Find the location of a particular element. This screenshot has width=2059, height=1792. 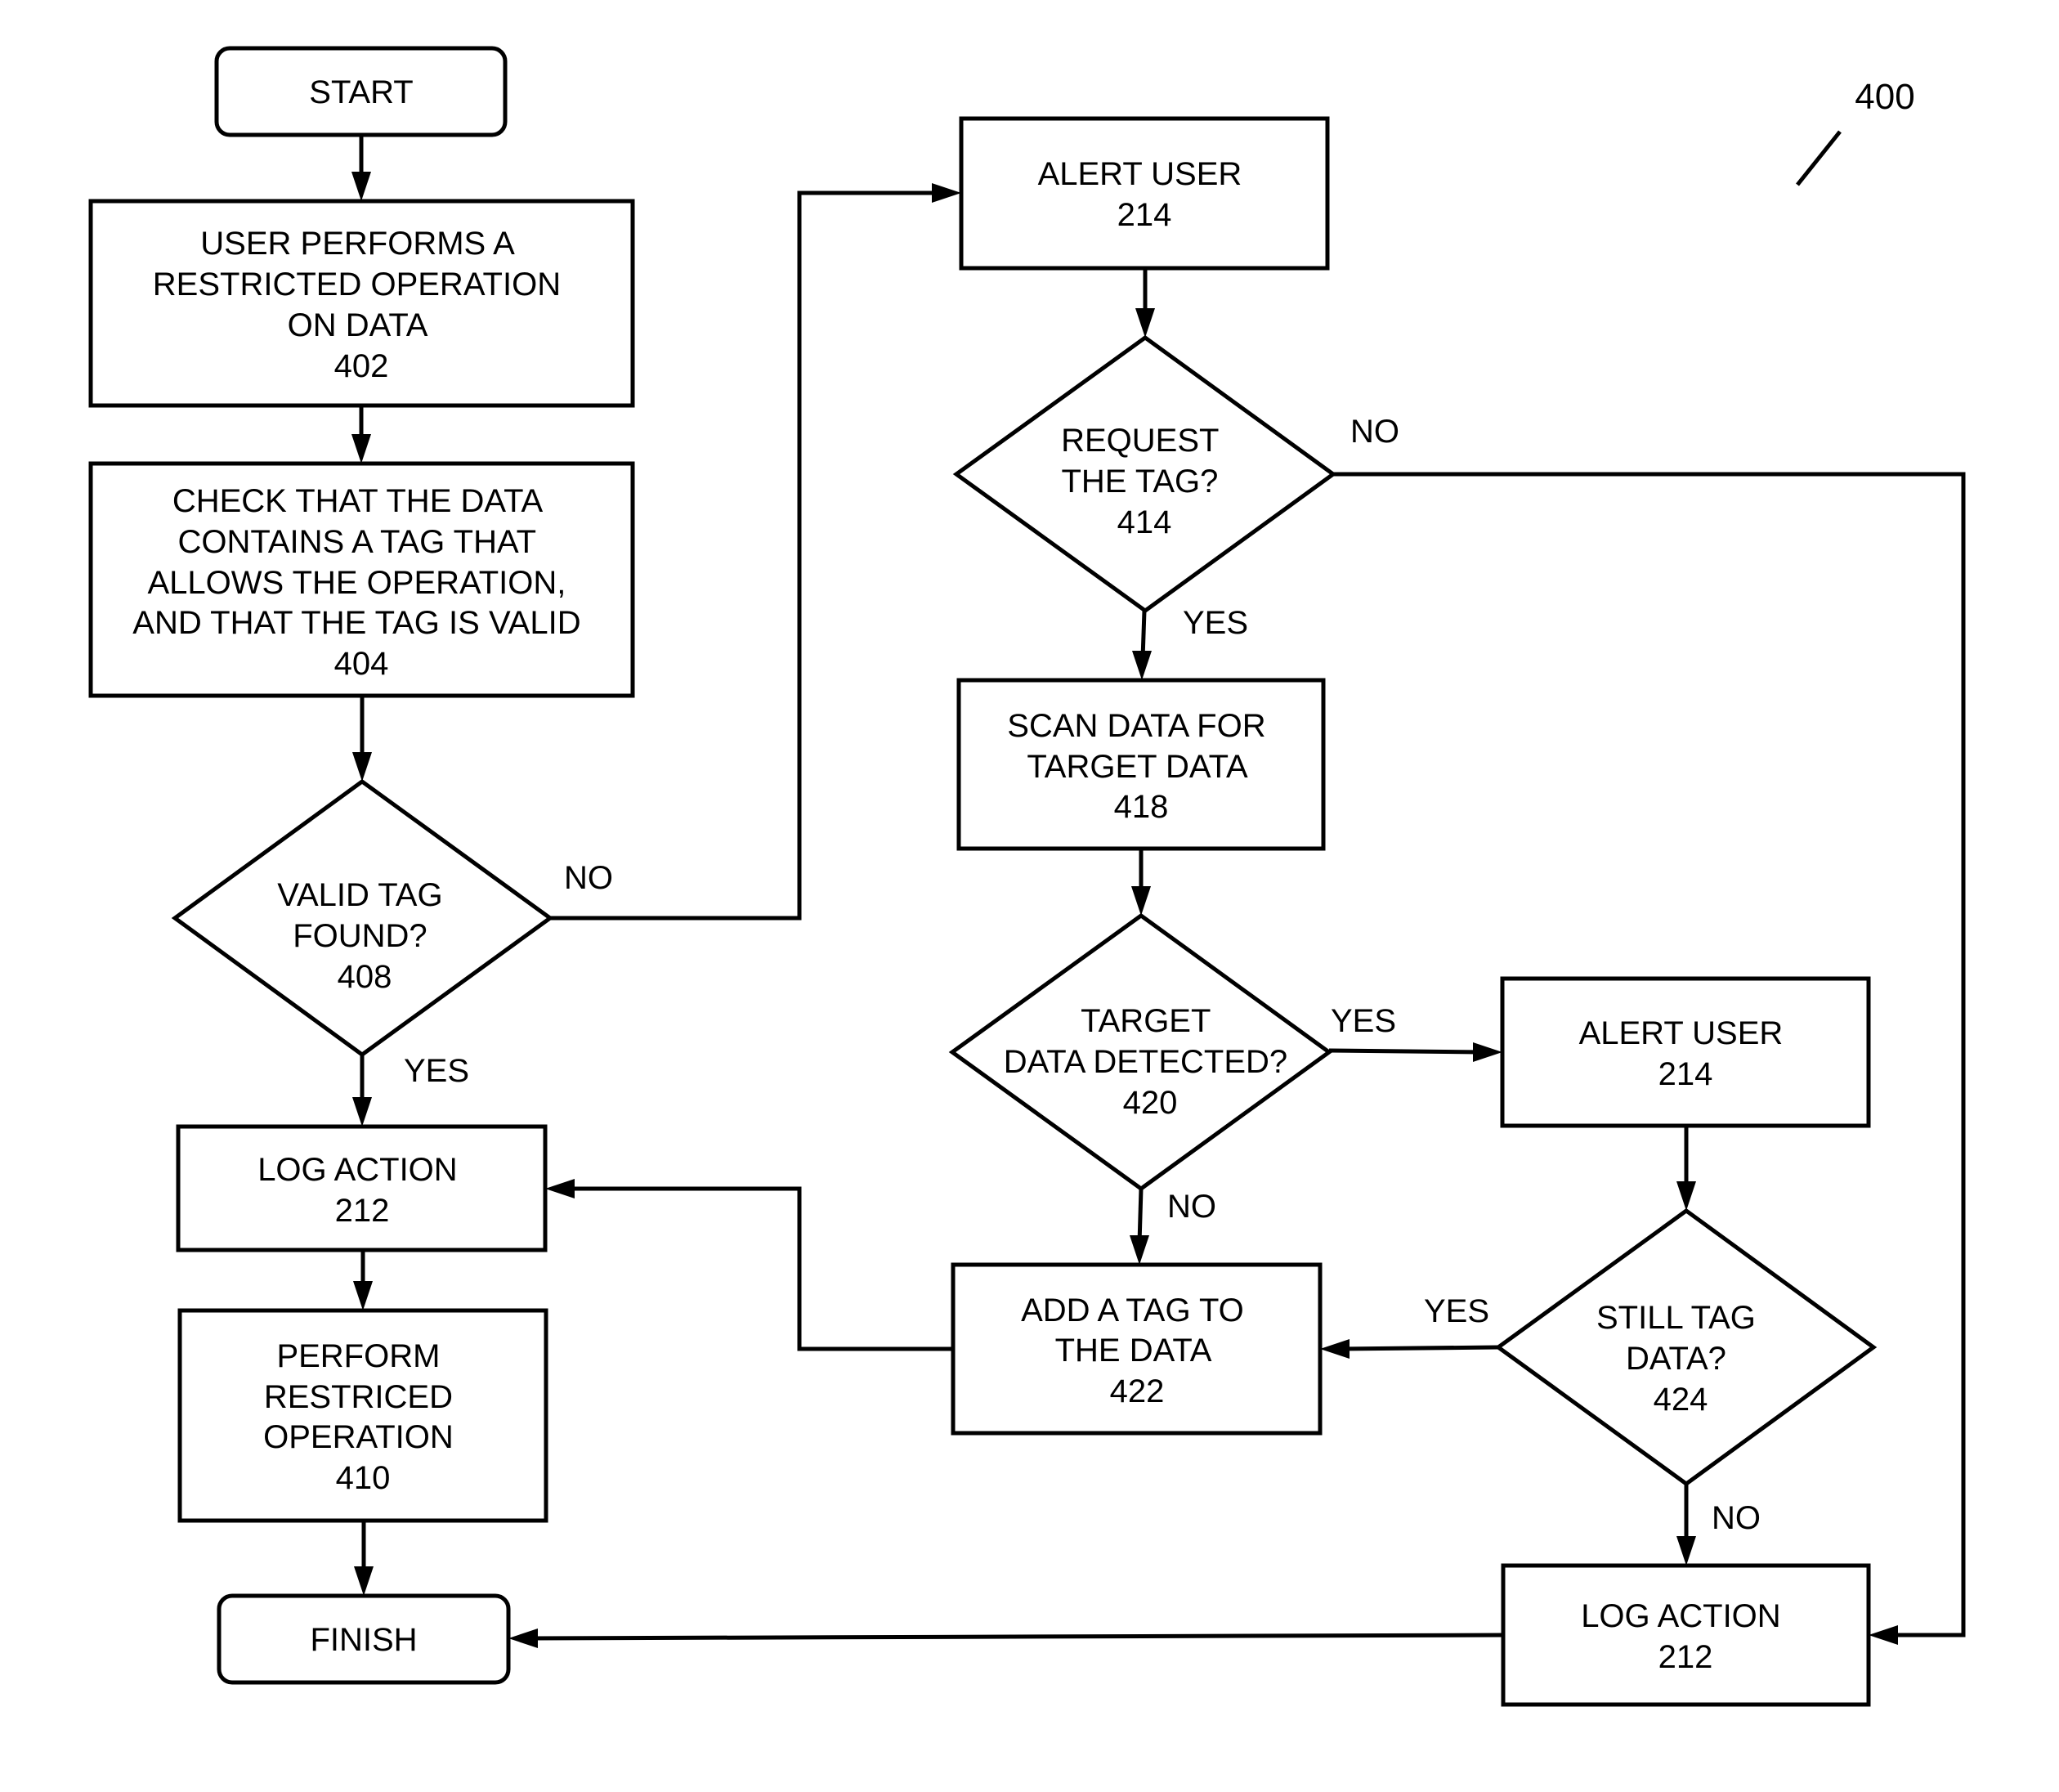

figure-reference: 400 is located at coordinates (1855, 131).